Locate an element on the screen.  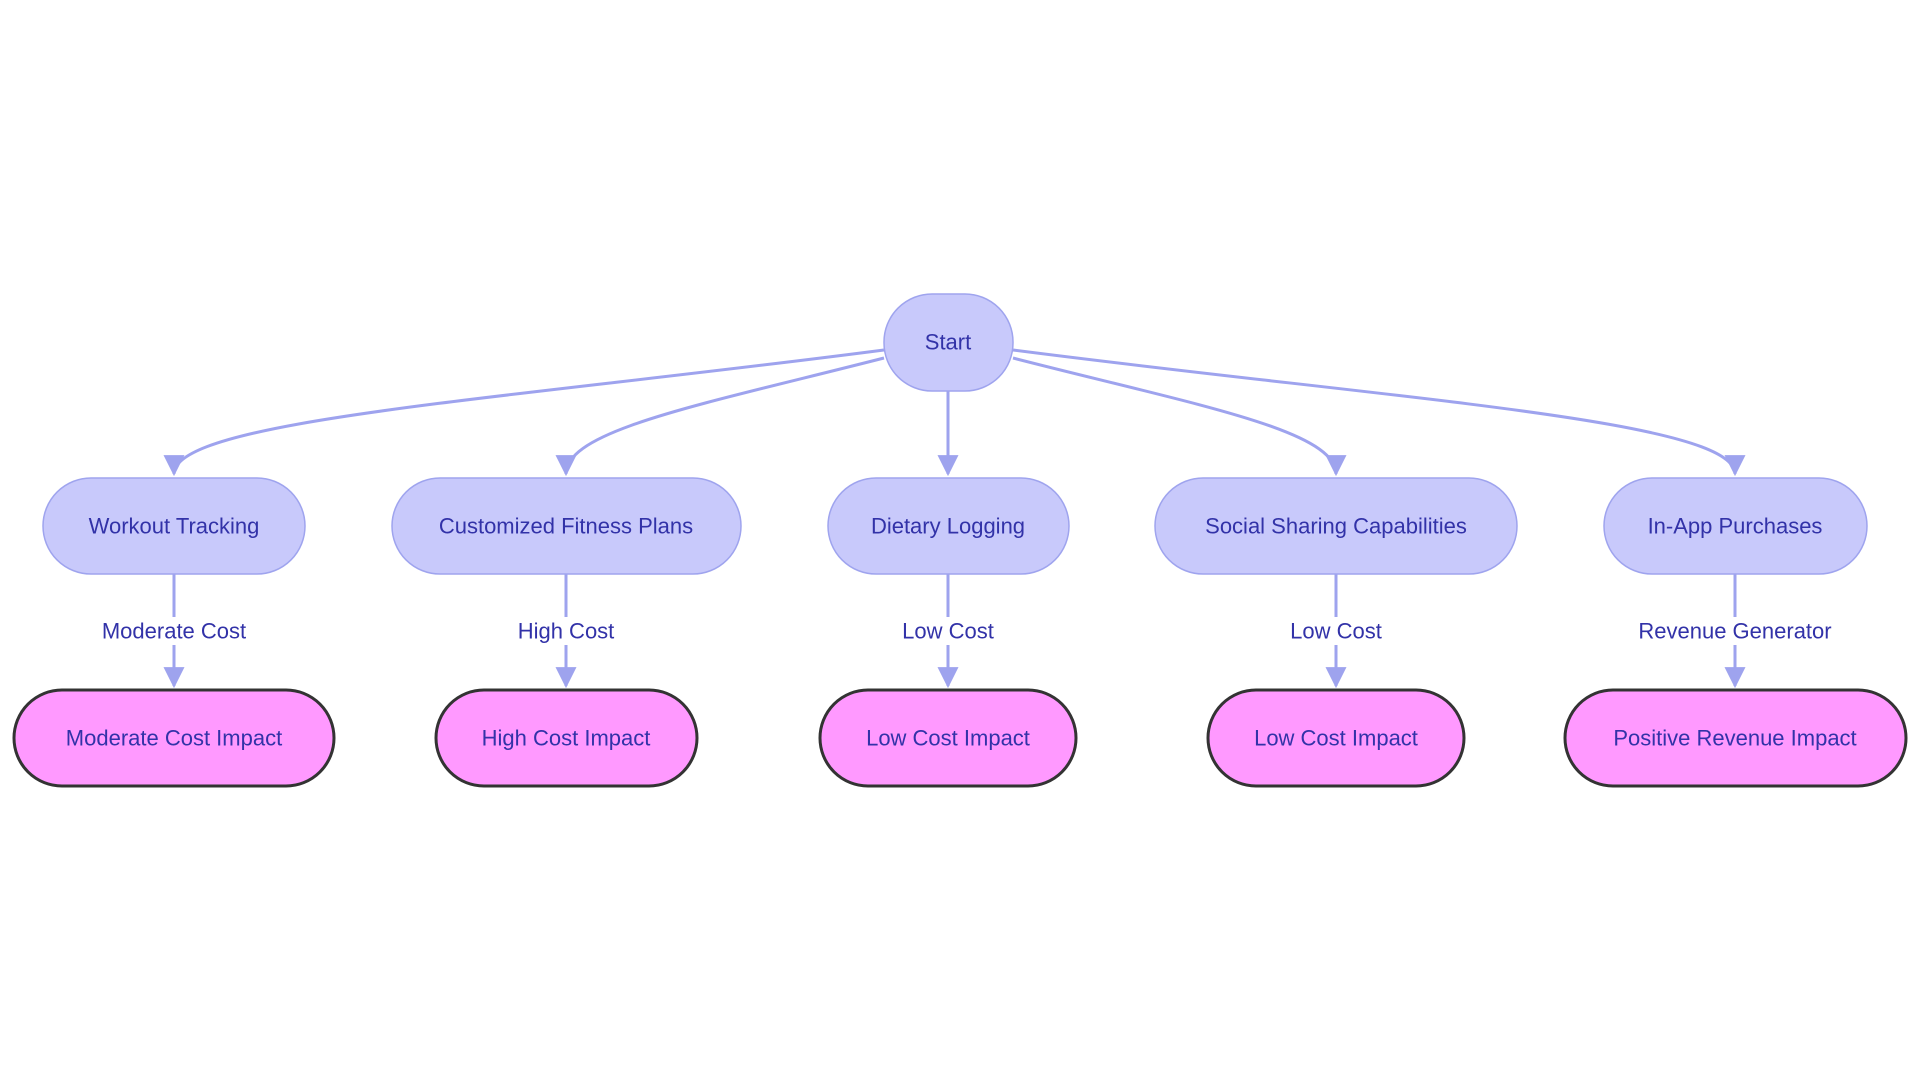
node-label: Customized Fitness Plans is located at coordinates (566, 526).